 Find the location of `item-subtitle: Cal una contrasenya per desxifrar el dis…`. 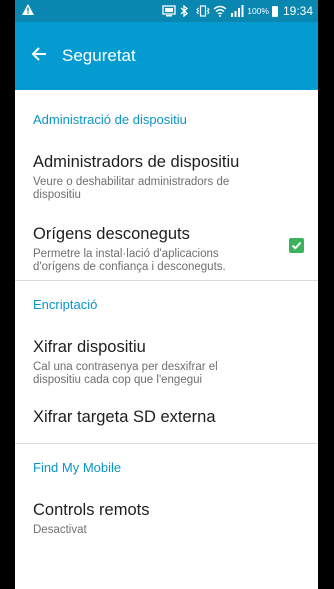

item-subtitle: Cal una contrasenya per desxifrar el dis… is located at coordinates (125, 373).